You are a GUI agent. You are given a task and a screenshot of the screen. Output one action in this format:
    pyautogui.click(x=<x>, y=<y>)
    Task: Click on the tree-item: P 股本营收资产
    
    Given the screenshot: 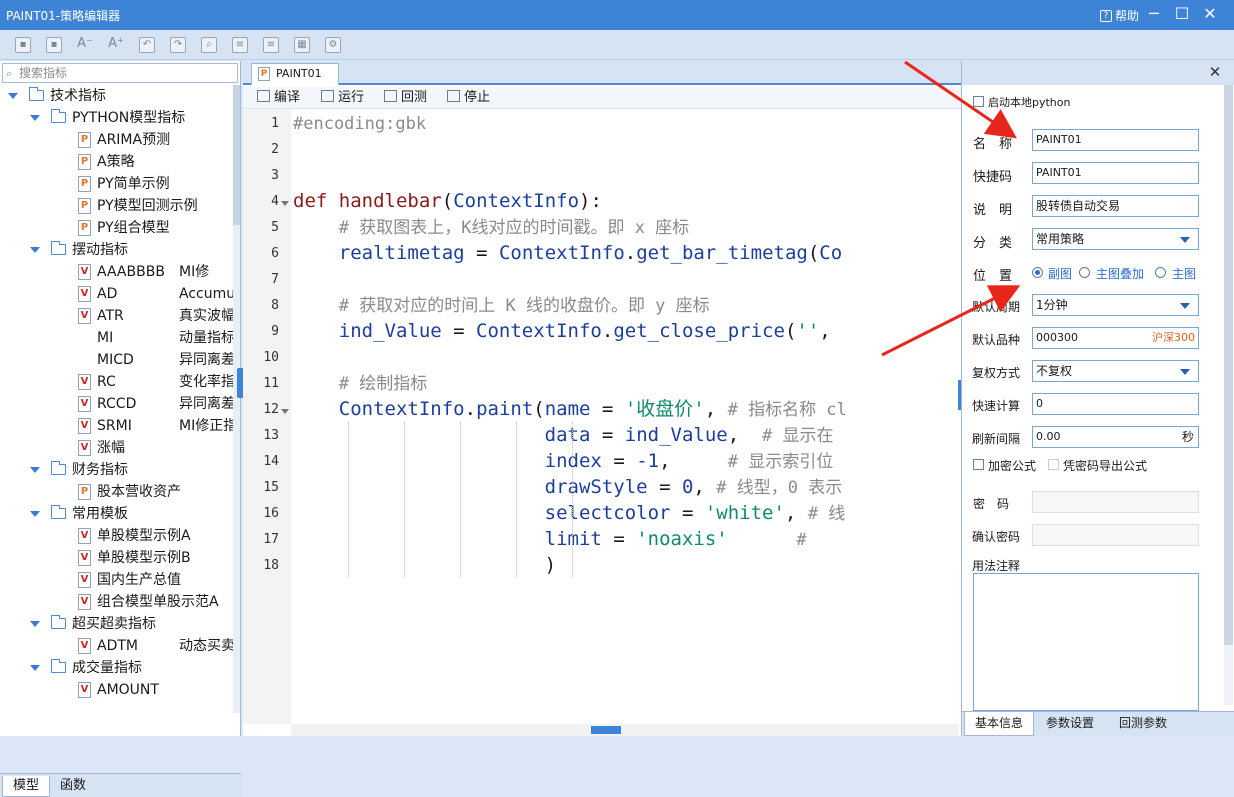 What is the action you would take?
    pyautogui.click(x=117, y=492)
    